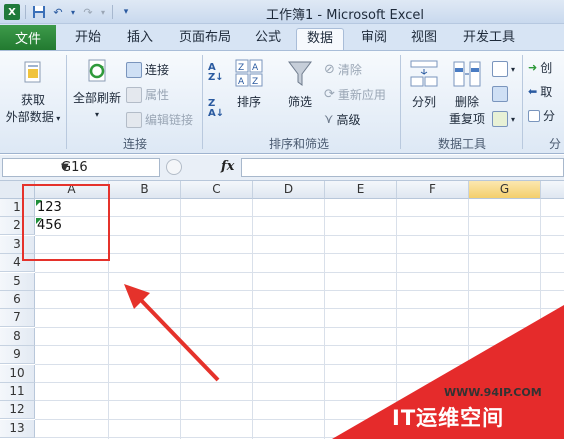 The height and width of the screenshot is (439, 564). What do you see at coordinates (17, 355) in the screenshot?
I see `row-header-9: 9` at bounding box center [17, 355].